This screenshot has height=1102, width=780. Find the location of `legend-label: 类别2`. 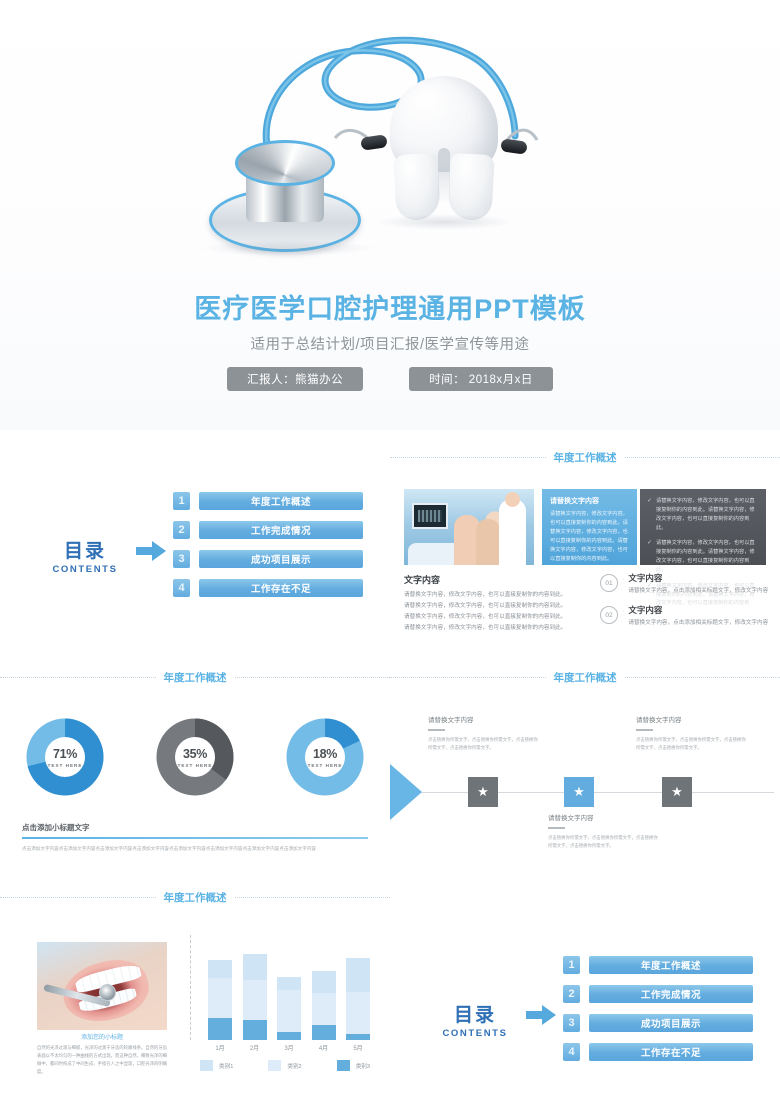

legend-label: 类别2 is located at coordinates (294, 1066).